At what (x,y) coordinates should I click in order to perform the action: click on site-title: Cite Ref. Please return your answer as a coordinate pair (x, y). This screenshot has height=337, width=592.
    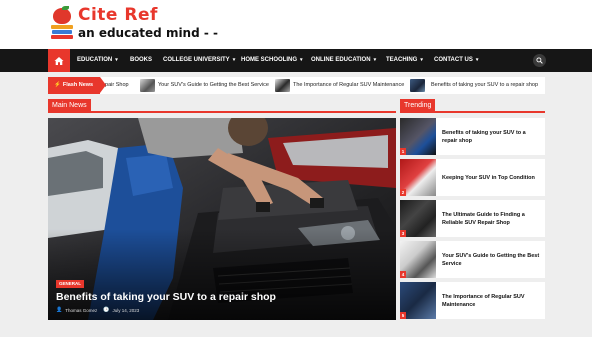
    Looking at the image, I should click on (118, 15).